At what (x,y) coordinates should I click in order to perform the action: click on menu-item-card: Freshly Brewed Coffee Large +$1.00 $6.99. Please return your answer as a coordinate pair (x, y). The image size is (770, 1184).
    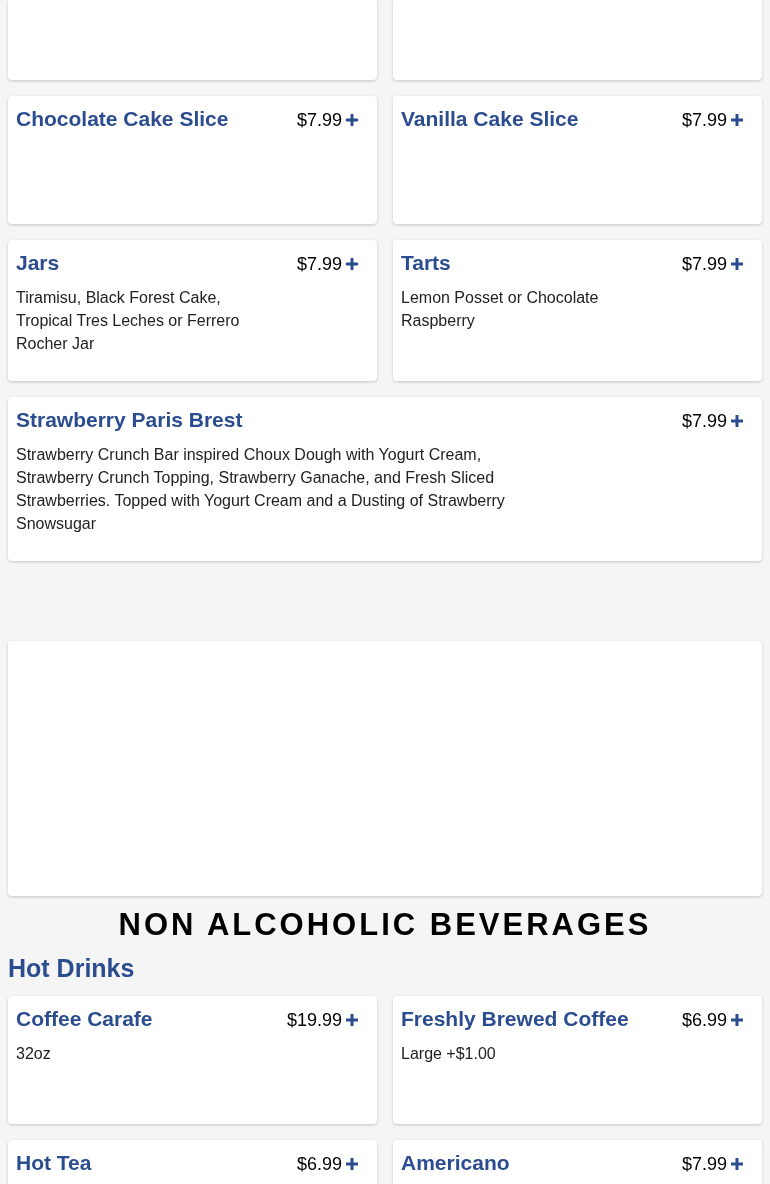
    Looking at the image, I should click on (577, 1060).